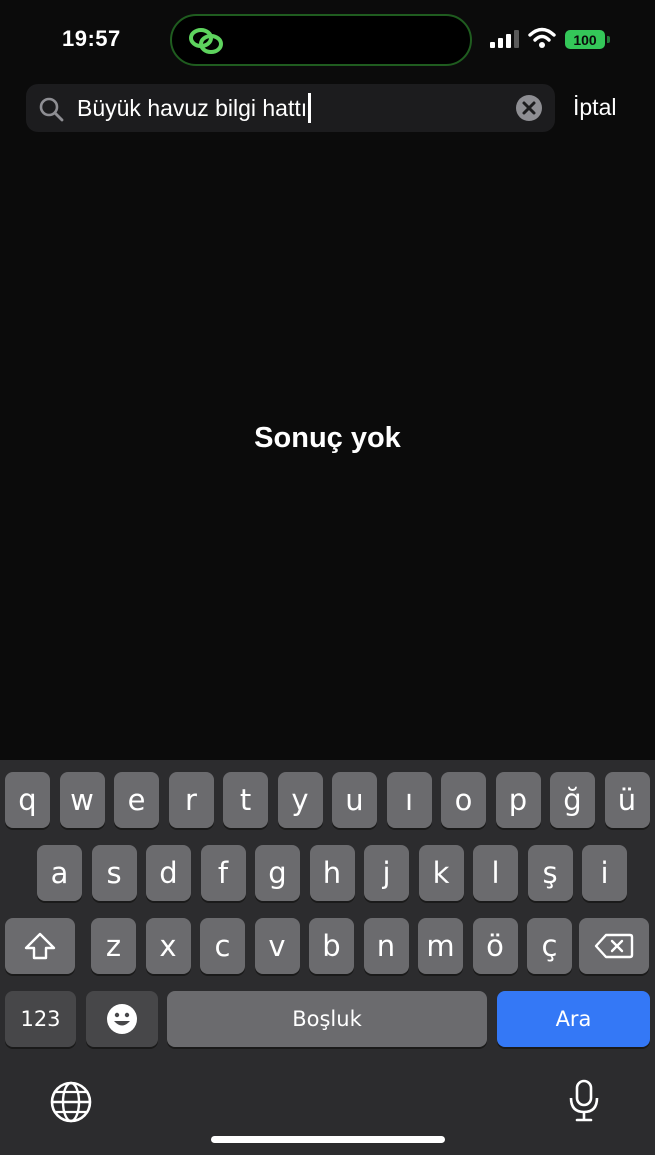 Image resolution: width=655 pixels, height=1155 pixels. Describe the element at coordinates (504, 39) in the screenshot. I see `cellular-signal-icon` at that location.